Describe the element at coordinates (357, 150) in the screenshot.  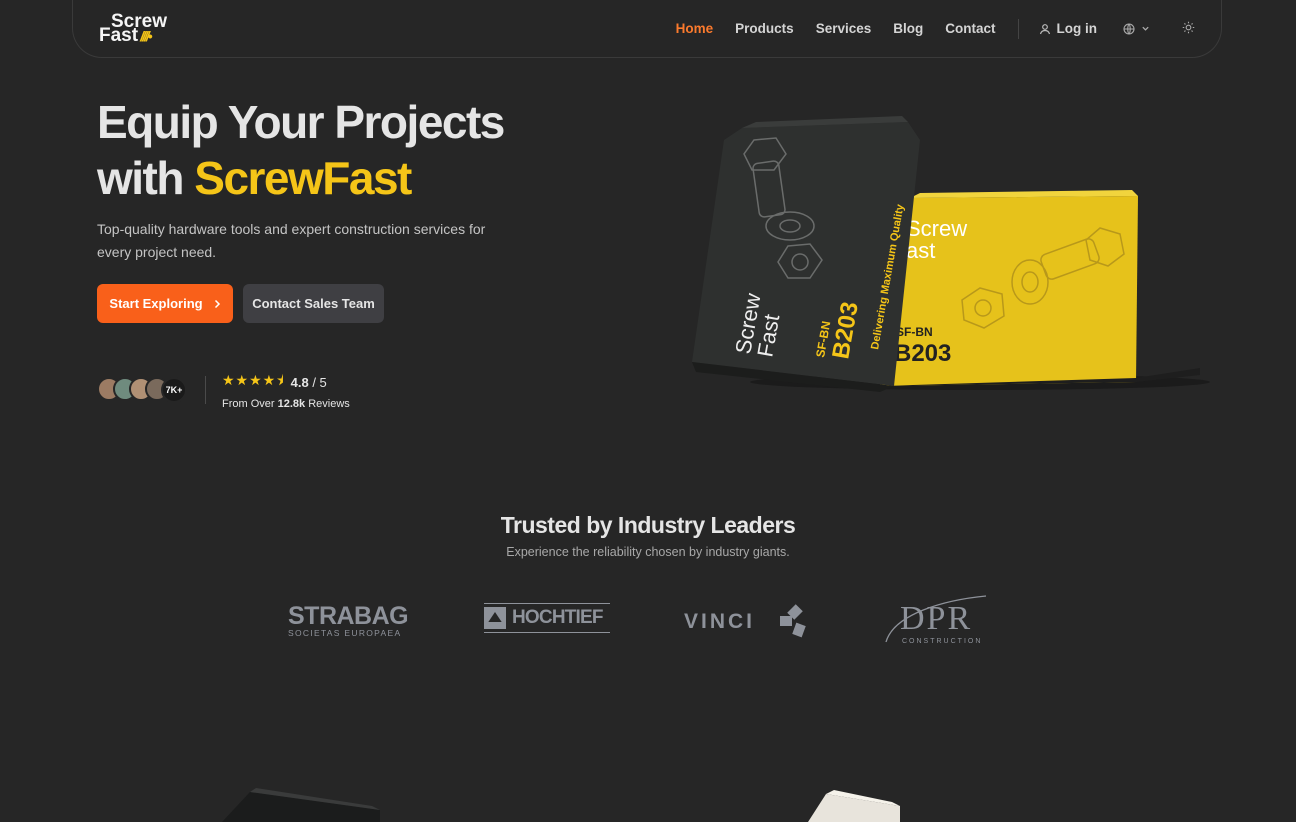
I see `hero-title: Equip Your Projects with ScrewFast` at that location.